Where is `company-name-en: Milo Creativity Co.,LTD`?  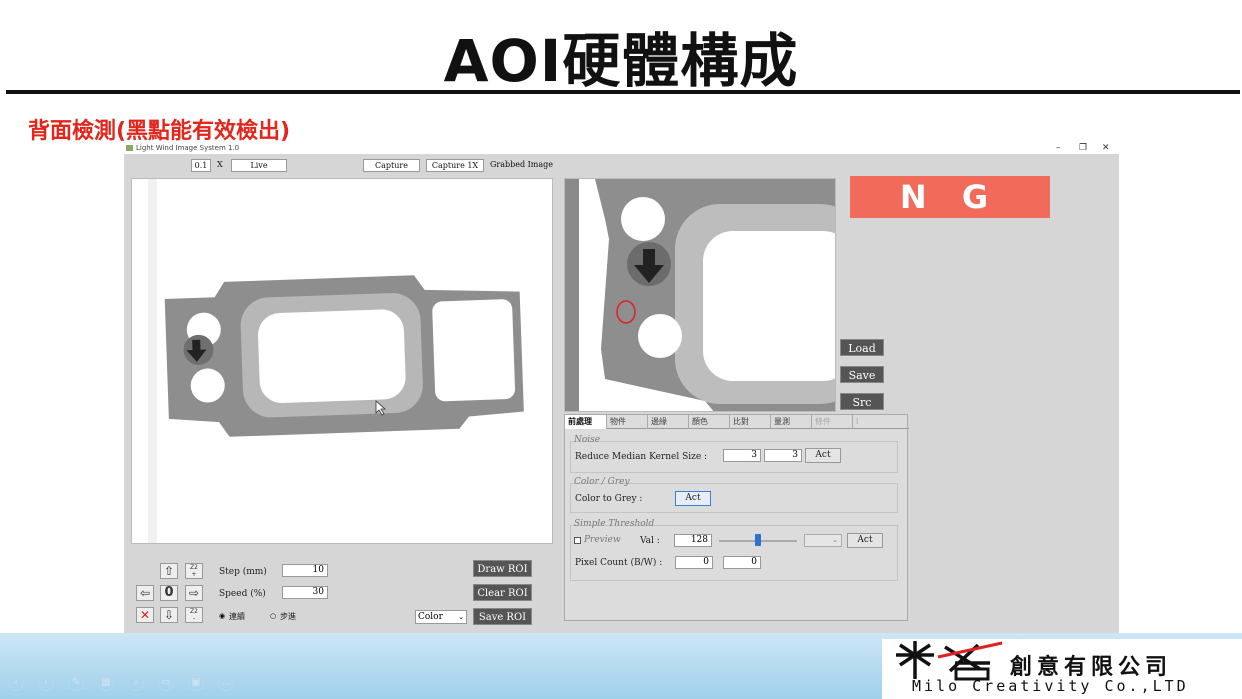 company-name-en: Milo Creativity Co.,LTD is located at coordinates (1050, 686).